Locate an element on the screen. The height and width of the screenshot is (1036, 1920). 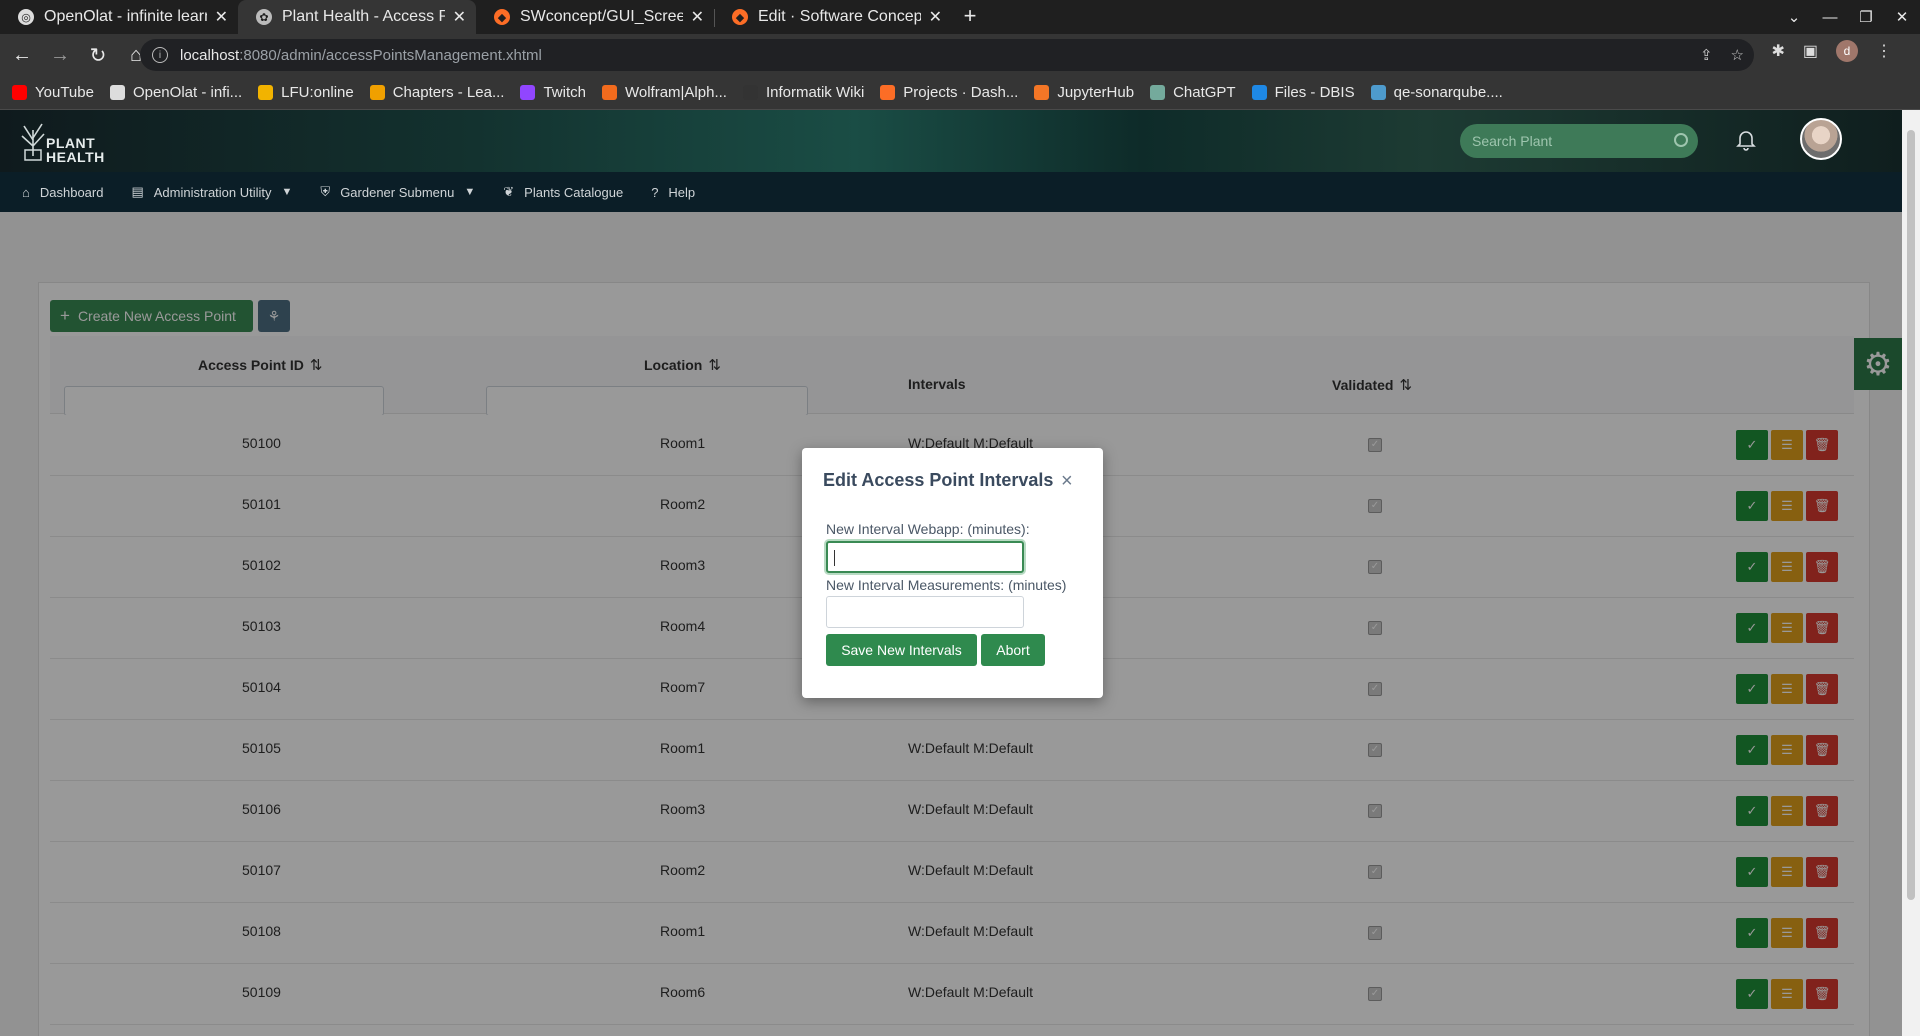
url-host: localhost is located at coordinates (210, 55).